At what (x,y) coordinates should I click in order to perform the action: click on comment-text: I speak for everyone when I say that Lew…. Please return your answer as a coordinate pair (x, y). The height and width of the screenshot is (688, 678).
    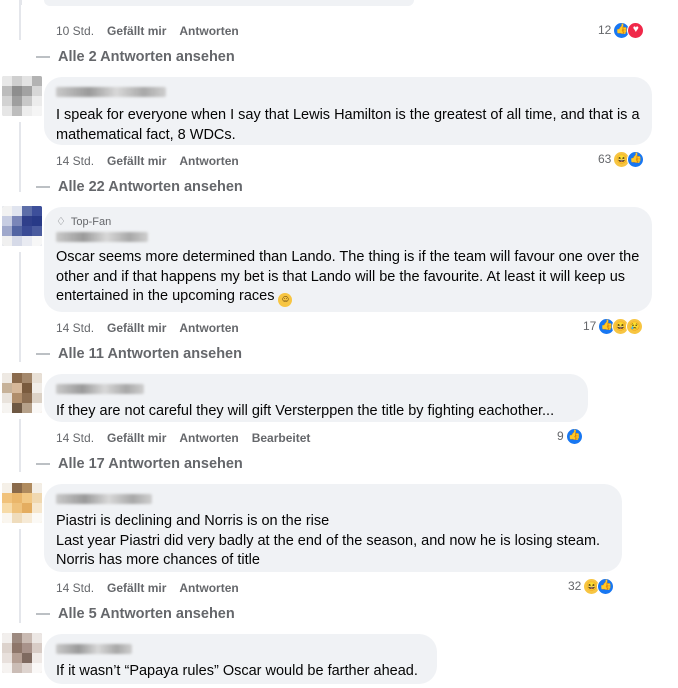
    Looking at the image, I should click on (348, 125).